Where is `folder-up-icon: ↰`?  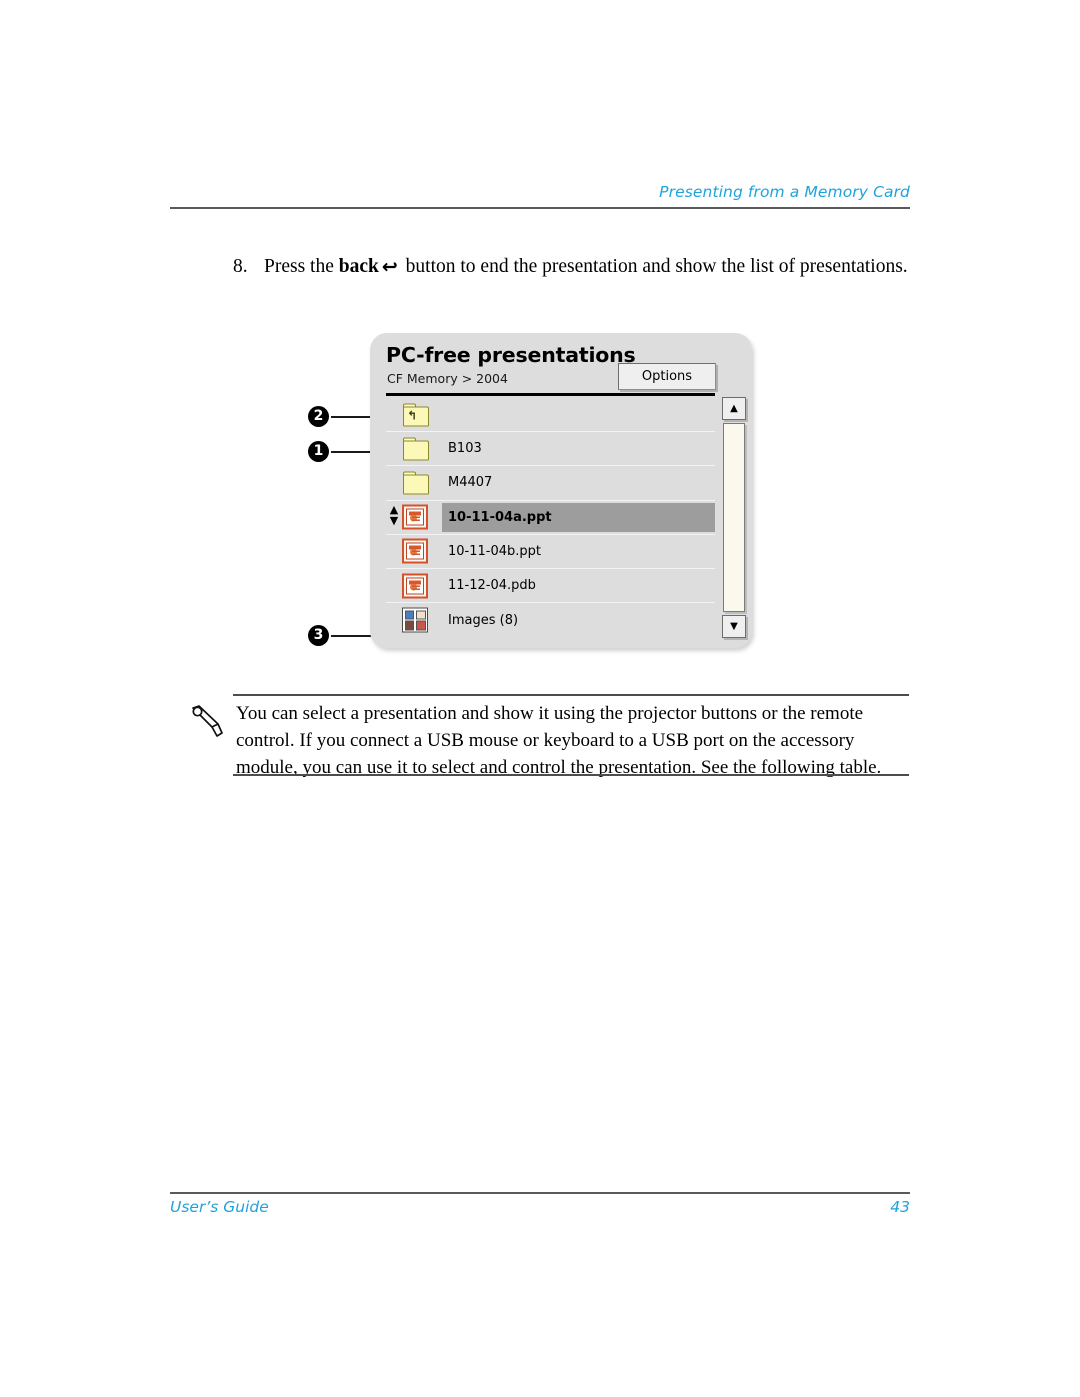
folder-up-icon: ↰ is located at coordinates (416, 414).